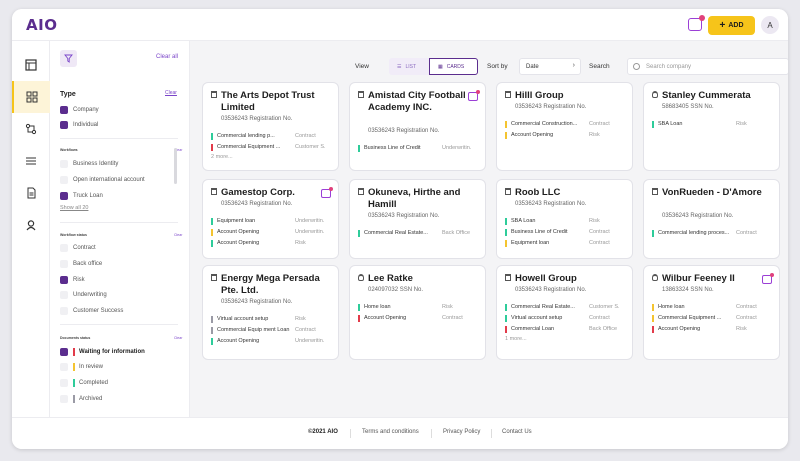  Describe the element at coordinates (31, 161) in the screenshot. I see `rail-list` at that location.